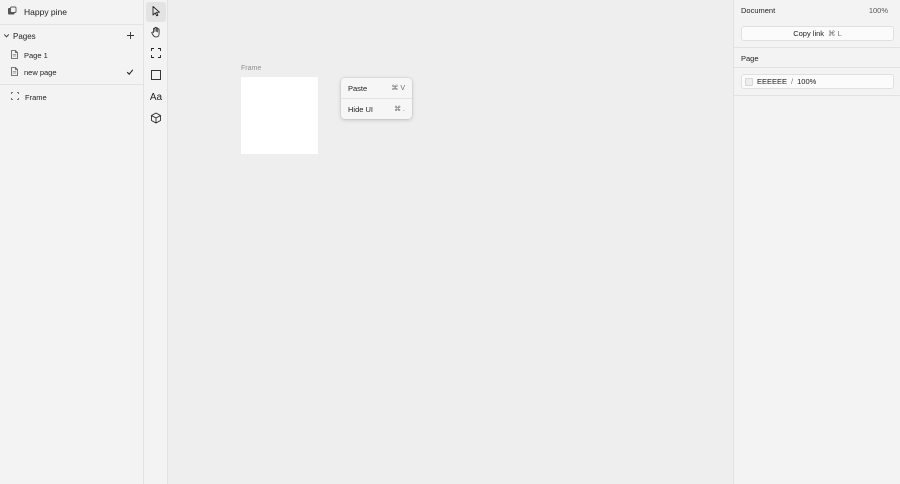  I want to click on zoom-level: 100%, so click(878, 10).